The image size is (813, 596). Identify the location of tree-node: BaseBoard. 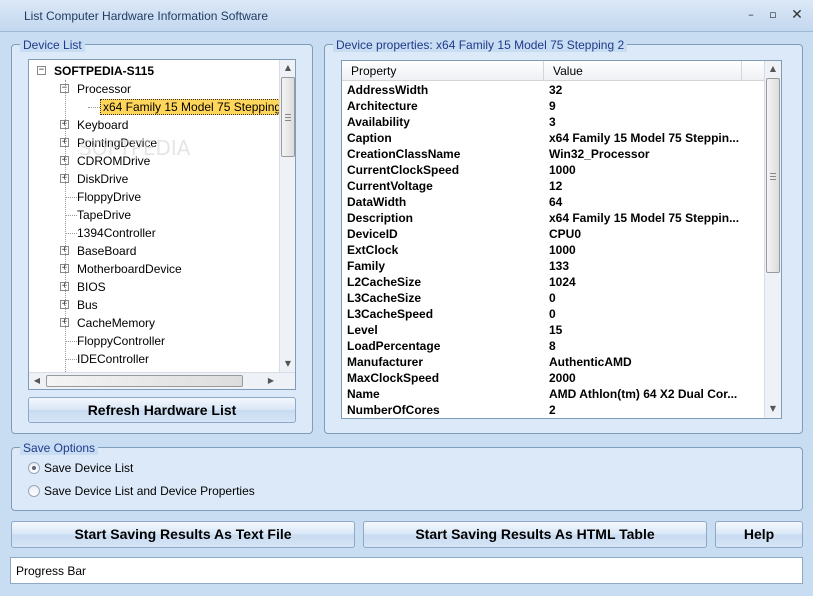
(106, 251).